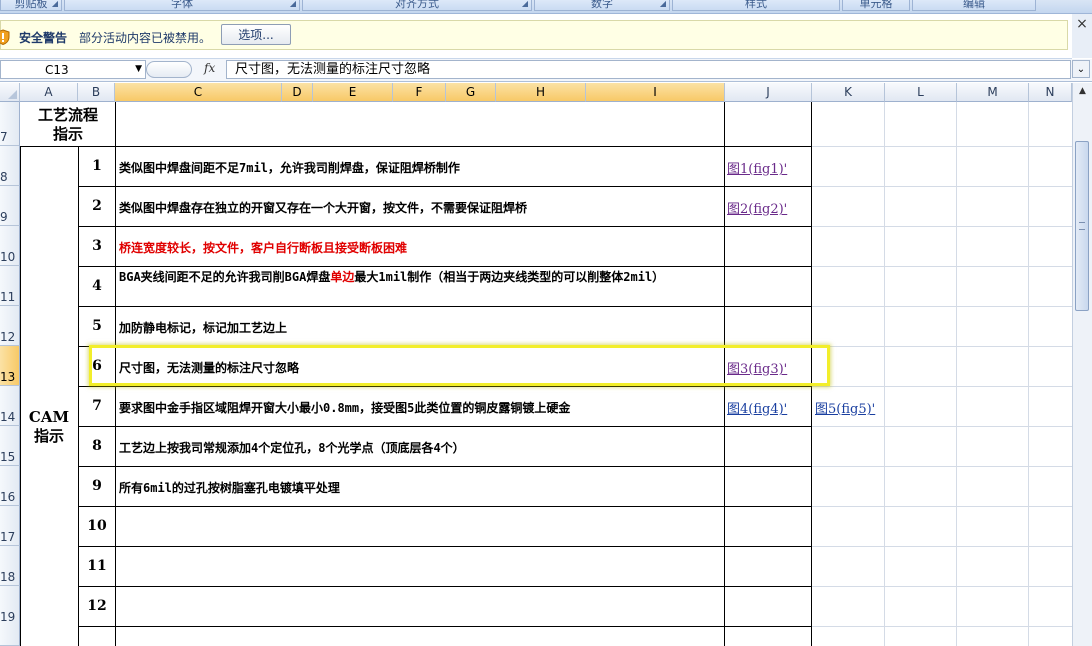 The image size is (1092, 646). Describe the element at coordinates (10, 366) in the screenshot. I see `row-header-13: 13` at that location.